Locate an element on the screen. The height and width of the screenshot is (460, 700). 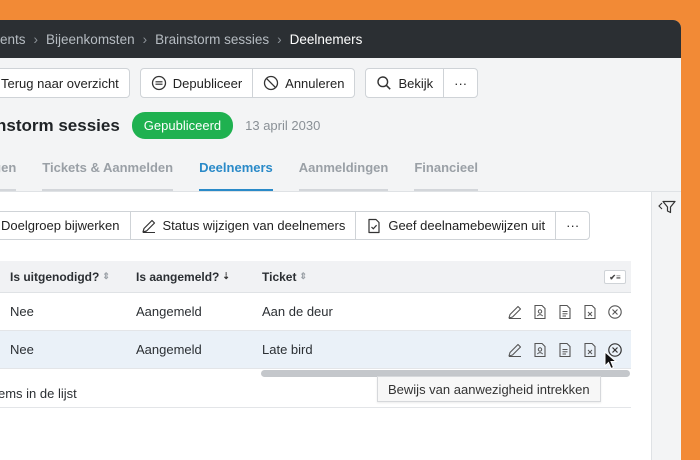
publish-actions-group: Depubliceer Annuleren is located at coordinates (247, 83).